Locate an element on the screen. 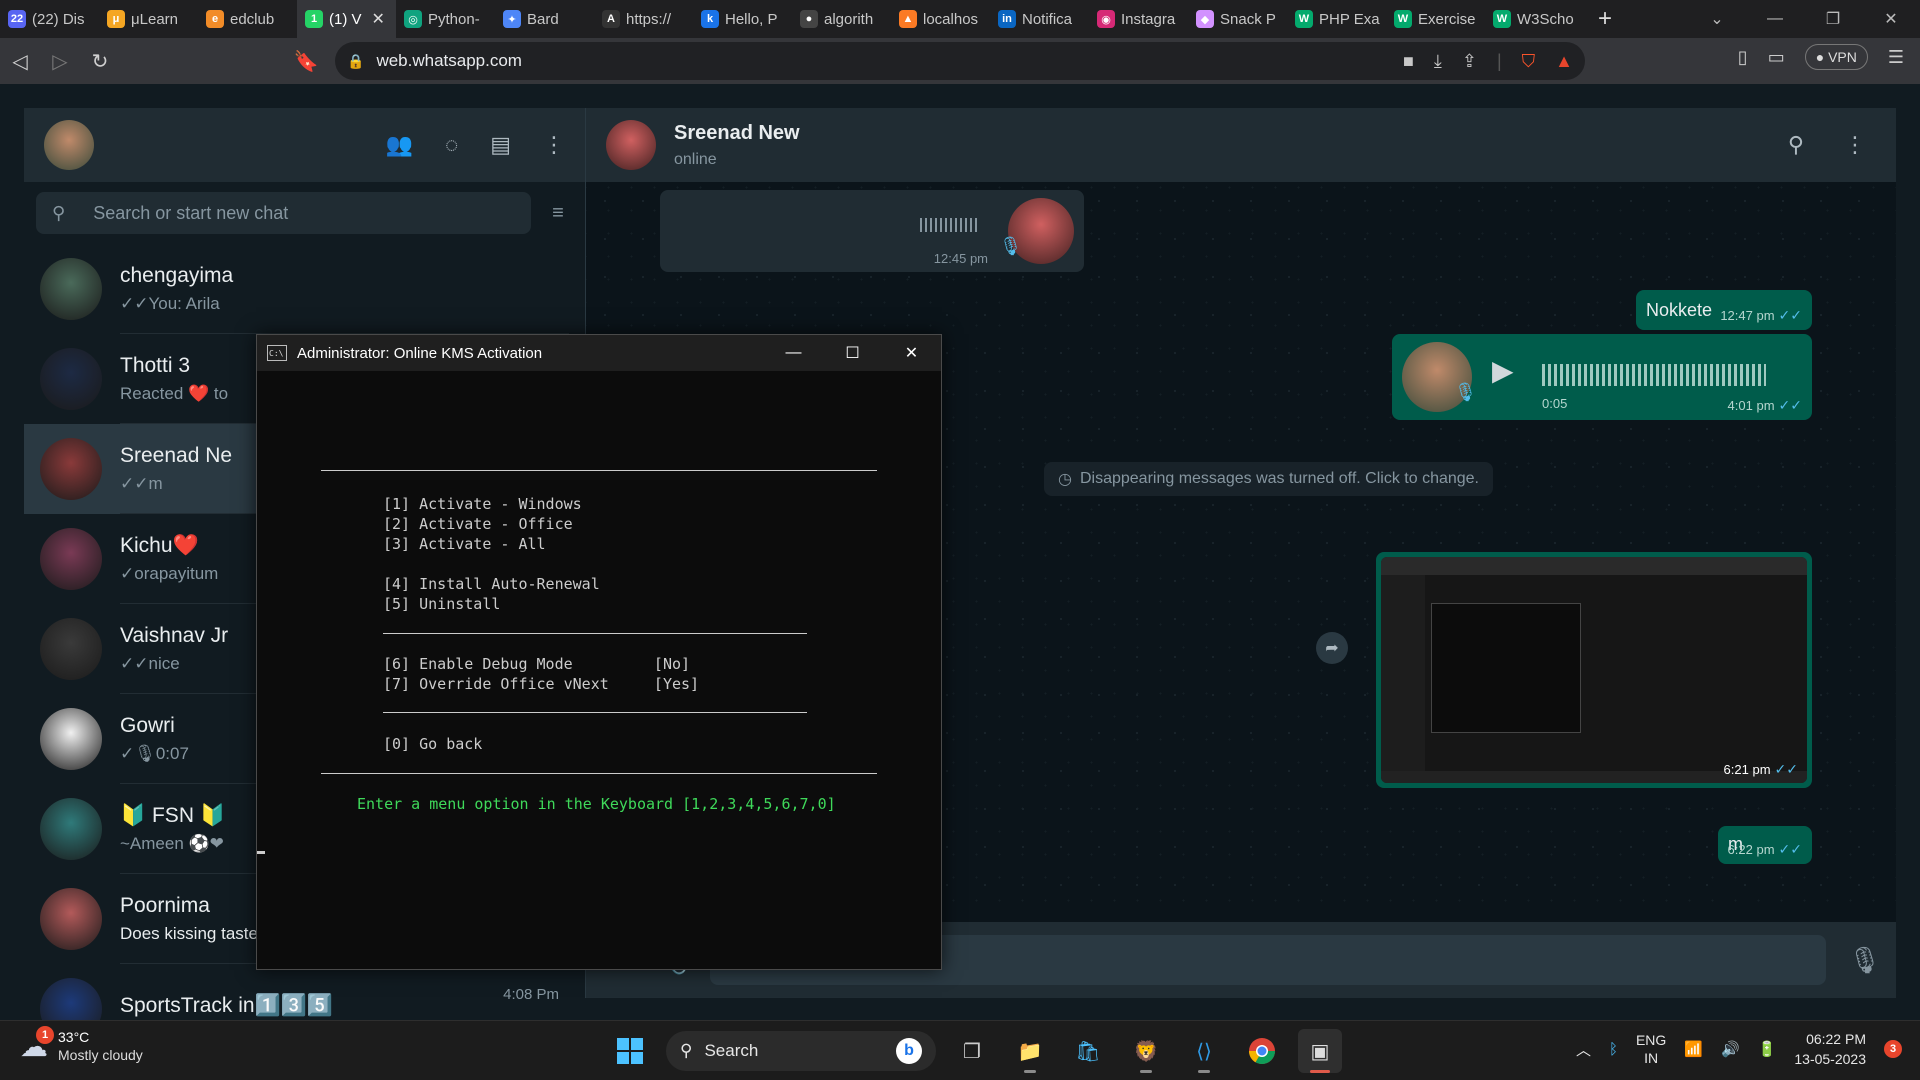 The image size is (1920, 1080). menu-option: [6] Enable Debug Mode [No] is located at coordinates (537, 664).